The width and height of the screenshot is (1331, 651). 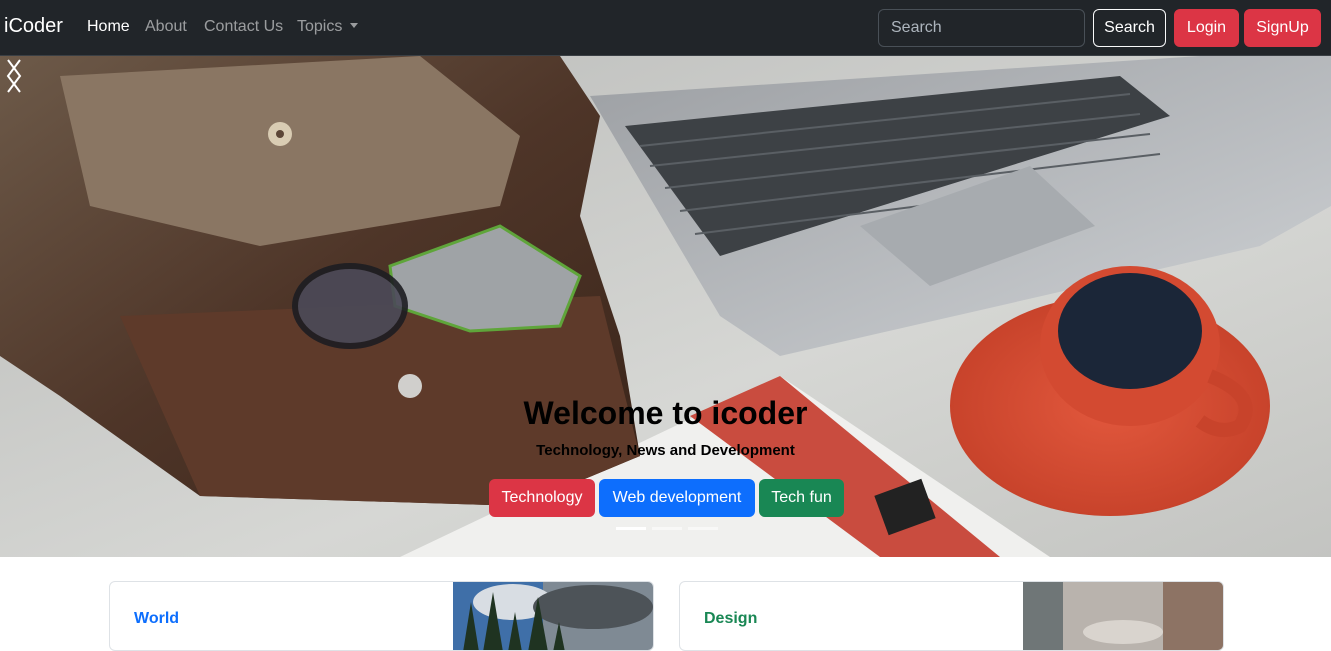 I want to click on nav-about: About, so click(x=166, y=27).